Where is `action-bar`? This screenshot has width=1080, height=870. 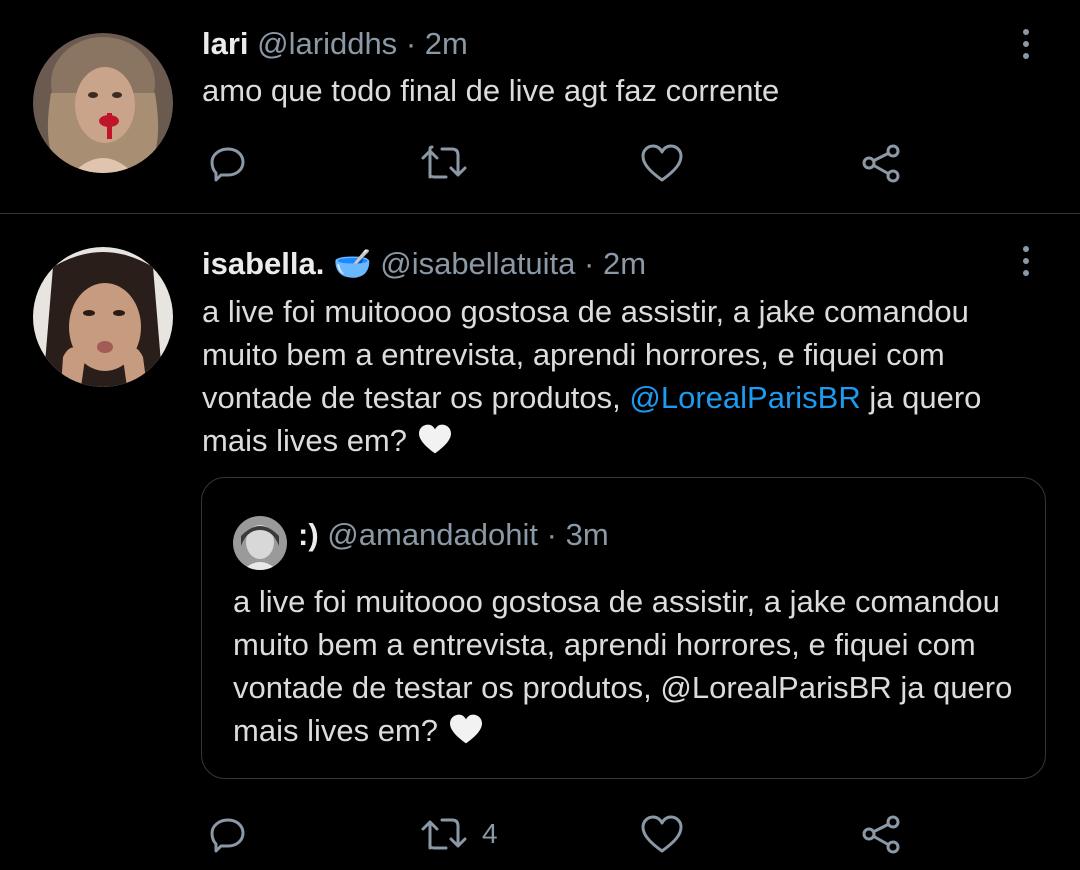
action-bar is located at coordinates (540, 163).